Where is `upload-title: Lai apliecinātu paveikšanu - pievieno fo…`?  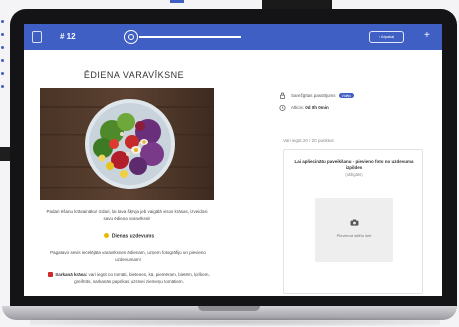
upload-title: Lai apliecinātu paveikšanu - pievieno fo… is located at coordinates (354, 164).